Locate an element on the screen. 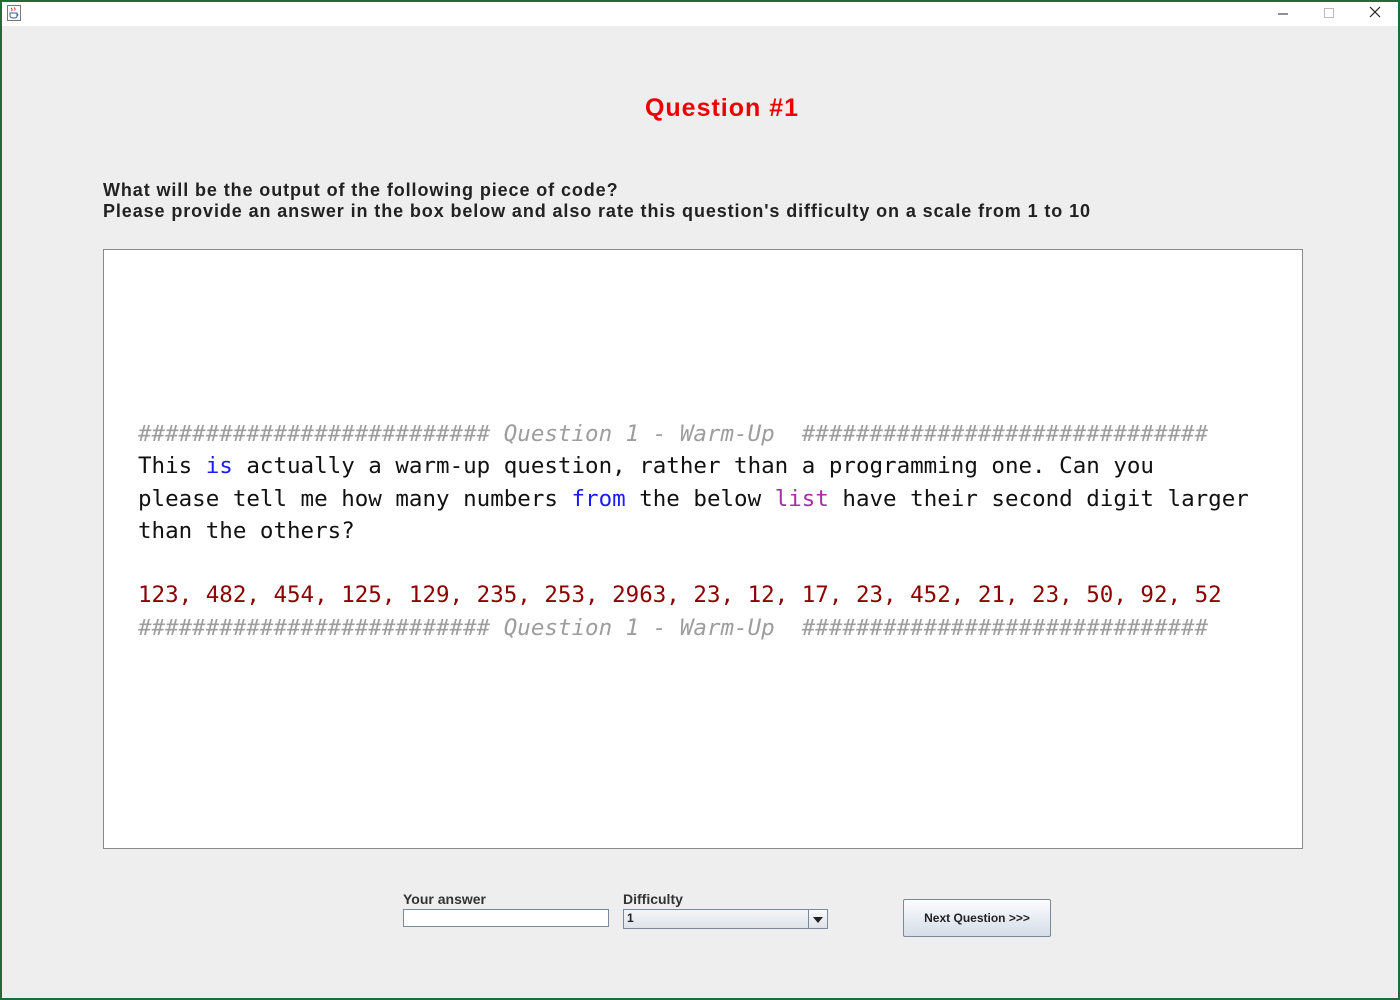 The image size is (1400, 1000). answer-label: Your answer is located at coordinates (444, 899).